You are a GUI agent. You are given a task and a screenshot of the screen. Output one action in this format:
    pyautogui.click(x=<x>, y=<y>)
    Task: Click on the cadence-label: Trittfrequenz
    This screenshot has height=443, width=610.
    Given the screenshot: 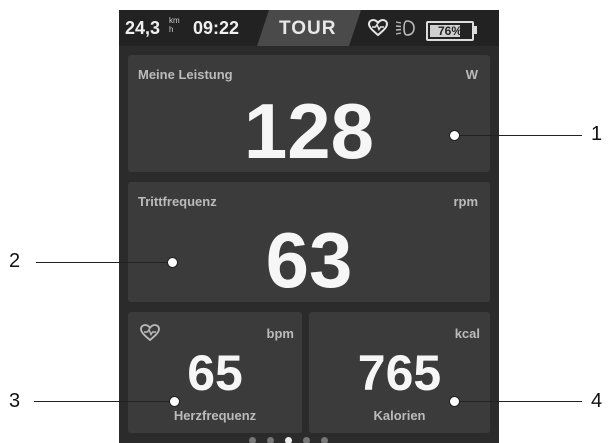 What is the action you would take?
    pyautogui.click(x=177, y=201)
    